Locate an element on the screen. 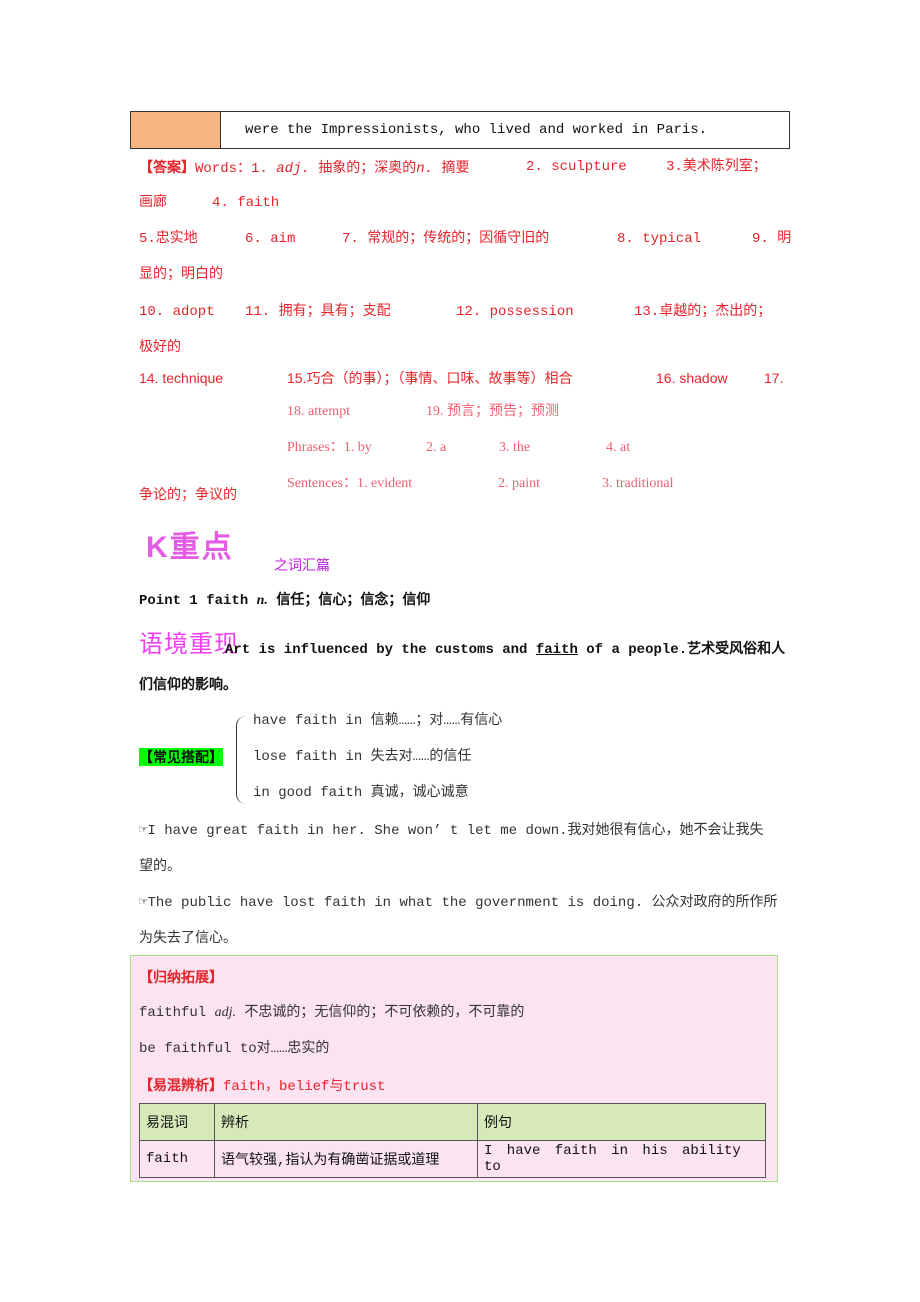  table-header: 易混词 is located at coordinates (177, 1122).